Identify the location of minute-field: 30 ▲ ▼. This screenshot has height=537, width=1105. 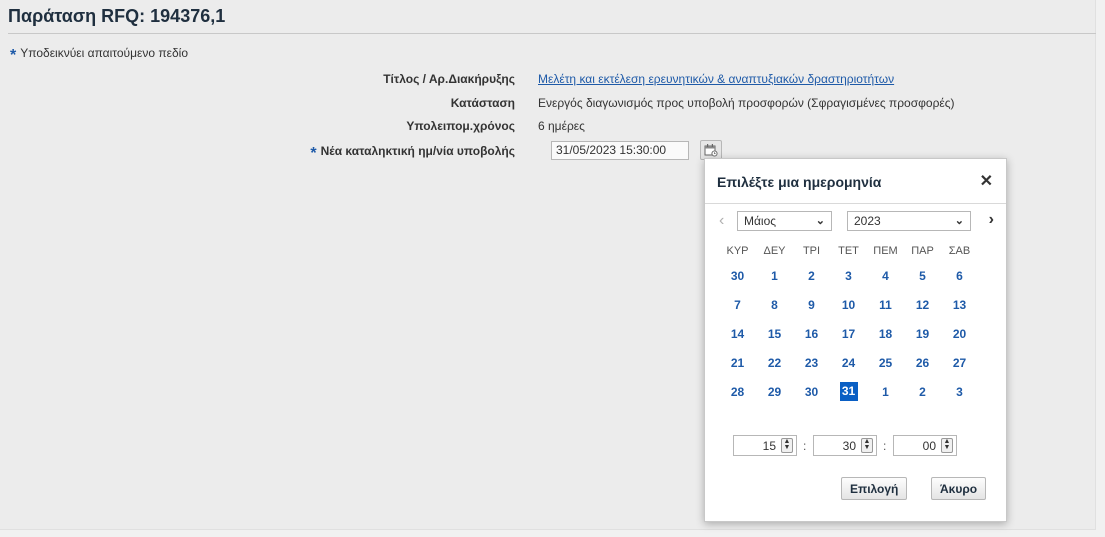
(845, 445).